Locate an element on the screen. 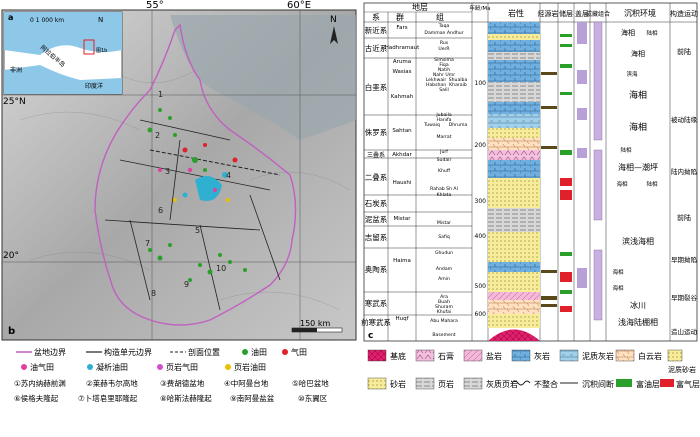  svg-text: 侏罗系 is located at coordinates (376, 132).